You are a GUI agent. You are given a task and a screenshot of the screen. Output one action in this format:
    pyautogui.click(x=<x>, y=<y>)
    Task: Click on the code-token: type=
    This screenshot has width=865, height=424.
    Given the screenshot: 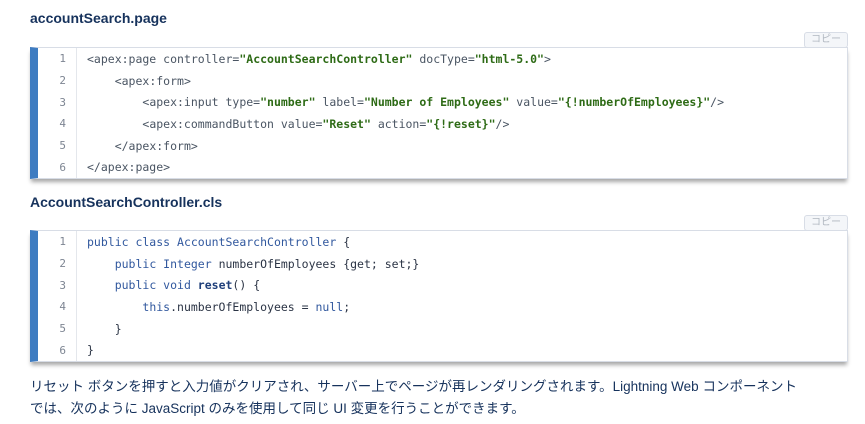 What is the action you would take?
    pyautogui.click(x=243, y=102)
    